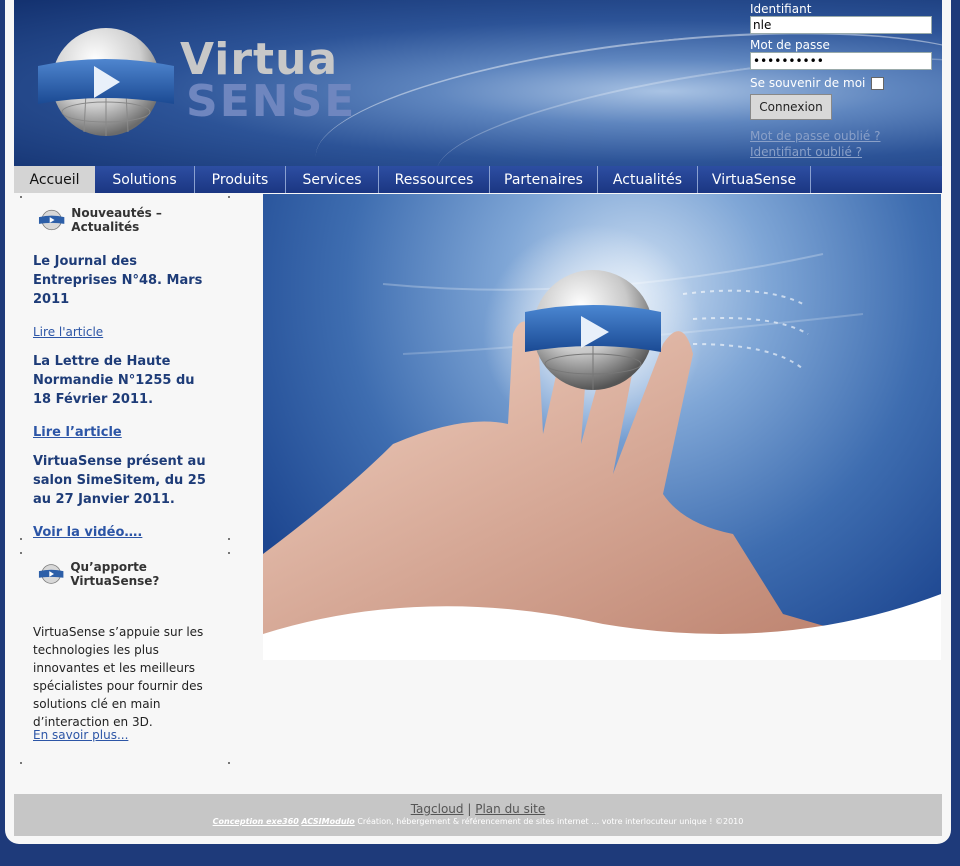  I want to click on nav-tab-services: Services, so click(332, 179).